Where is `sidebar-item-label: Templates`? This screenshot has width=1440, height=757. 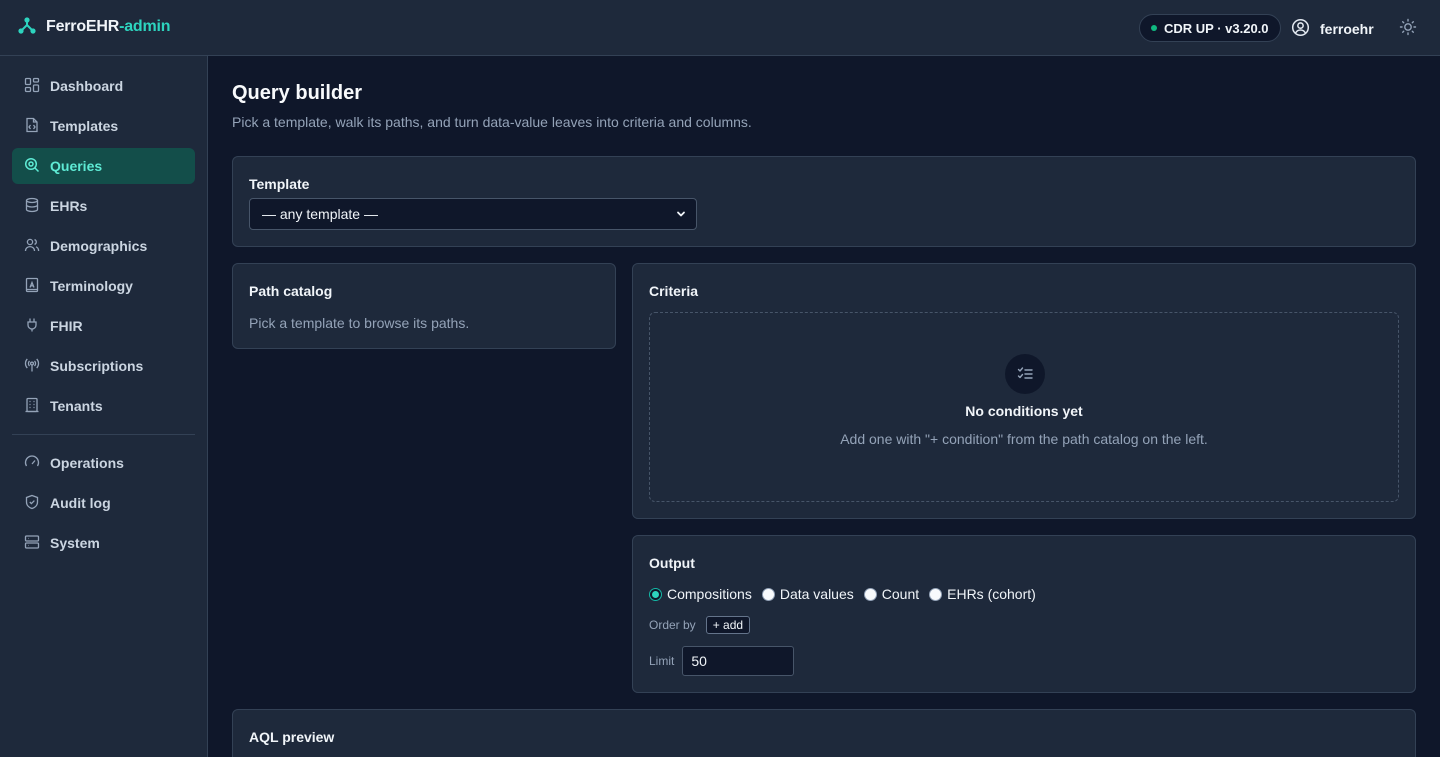 sidebar-item-label: Templates is located at coordinates (84, 126).